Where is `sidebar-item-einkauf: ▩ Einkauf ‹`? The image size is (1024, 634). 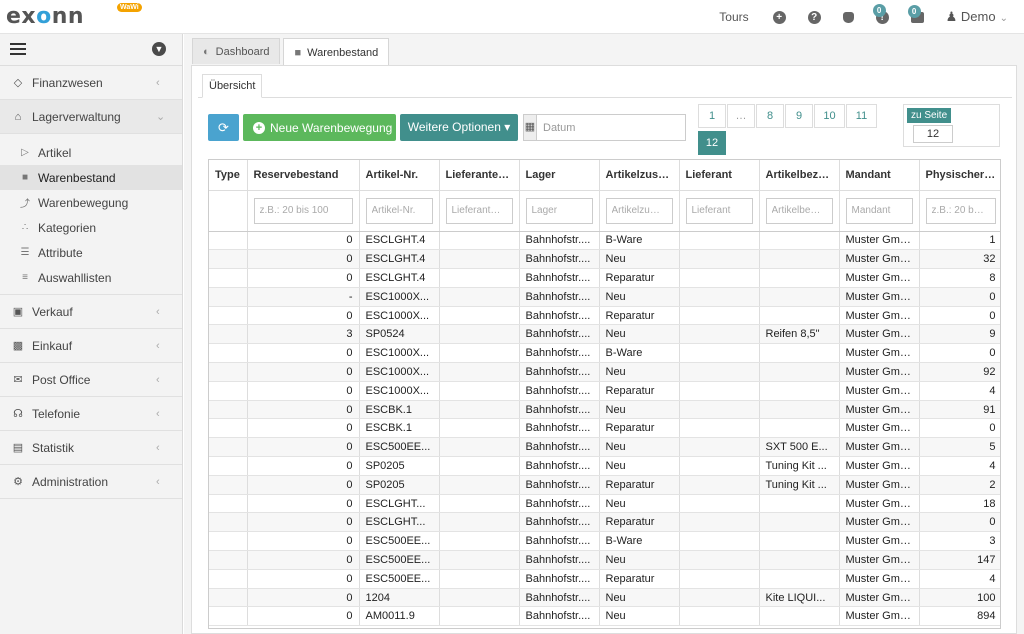
sidebar-item-einkauf: ▩ Einkauf ‹ is located at coordinates (91, 346).